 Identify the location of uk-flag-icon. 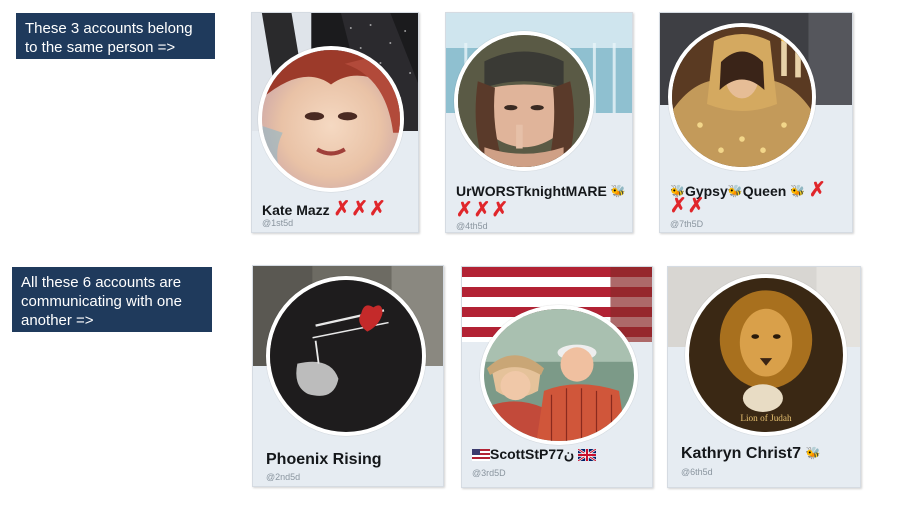
(587, 456).